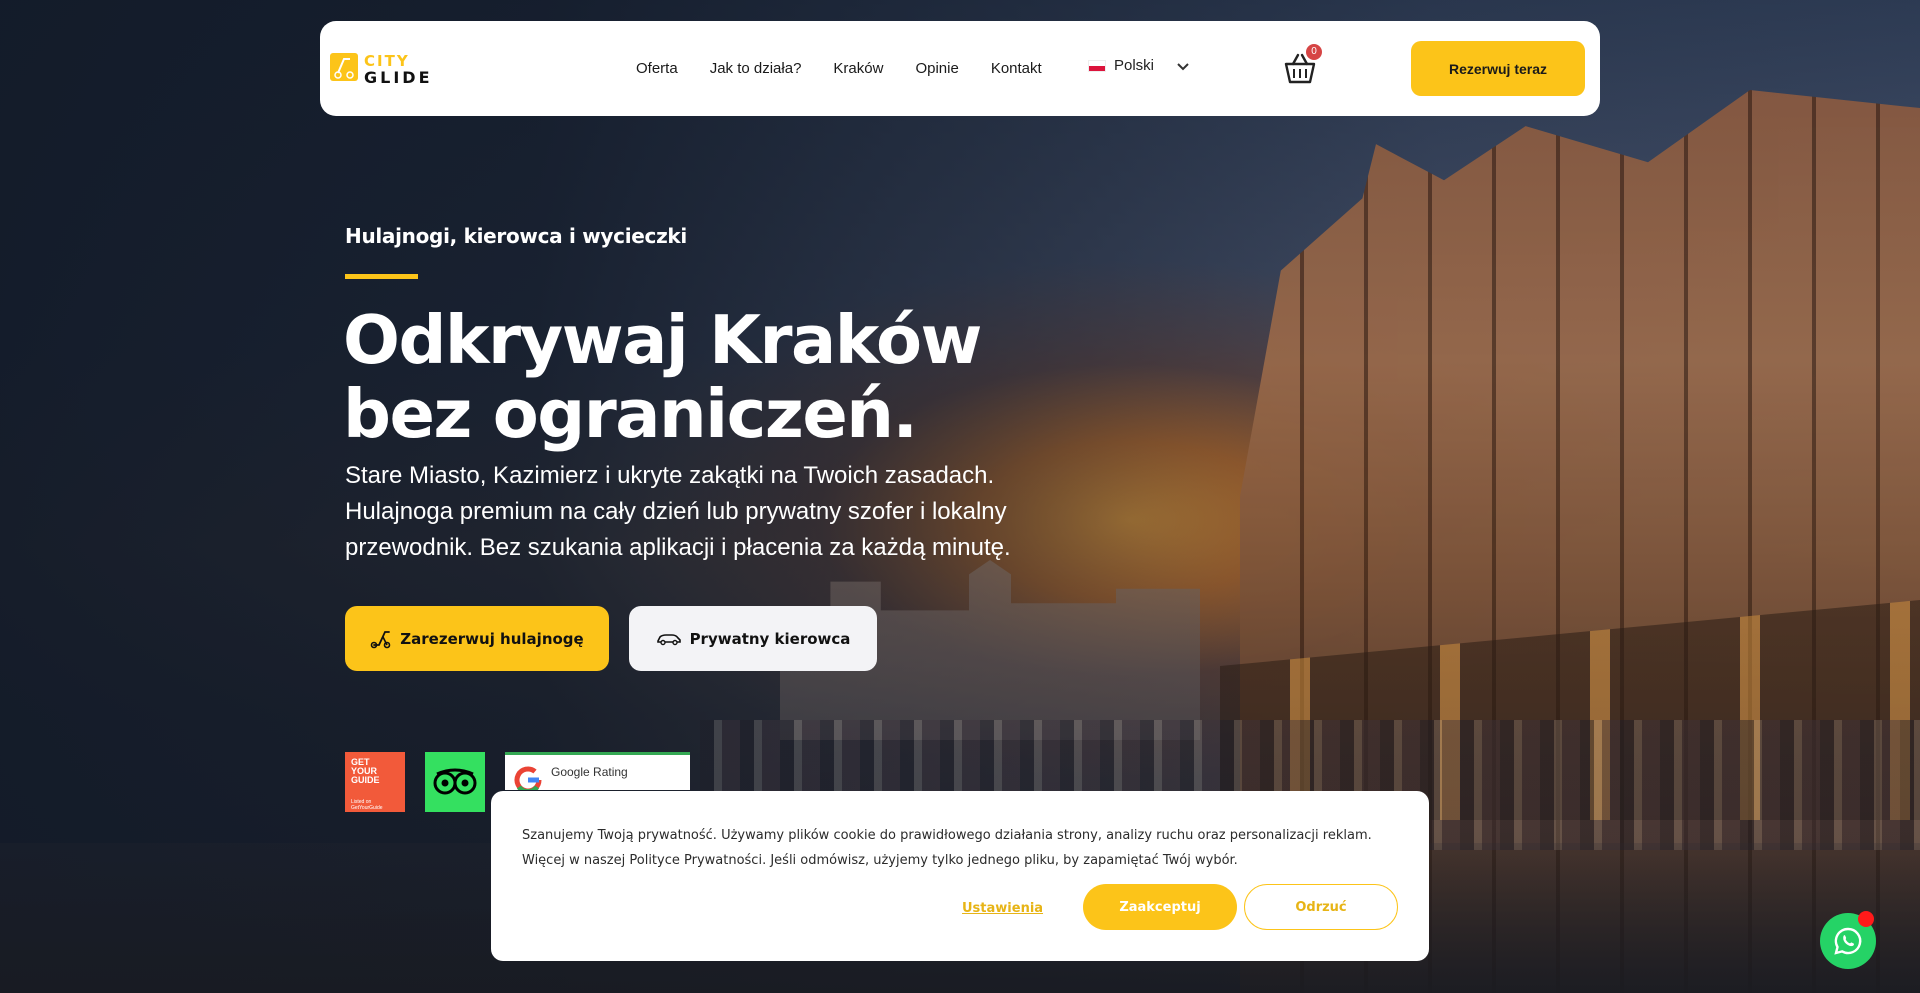 The height and width of the screenshot is (993, 1920). I want to click on google-rating-badge: Google Rating, so click(597, 771).